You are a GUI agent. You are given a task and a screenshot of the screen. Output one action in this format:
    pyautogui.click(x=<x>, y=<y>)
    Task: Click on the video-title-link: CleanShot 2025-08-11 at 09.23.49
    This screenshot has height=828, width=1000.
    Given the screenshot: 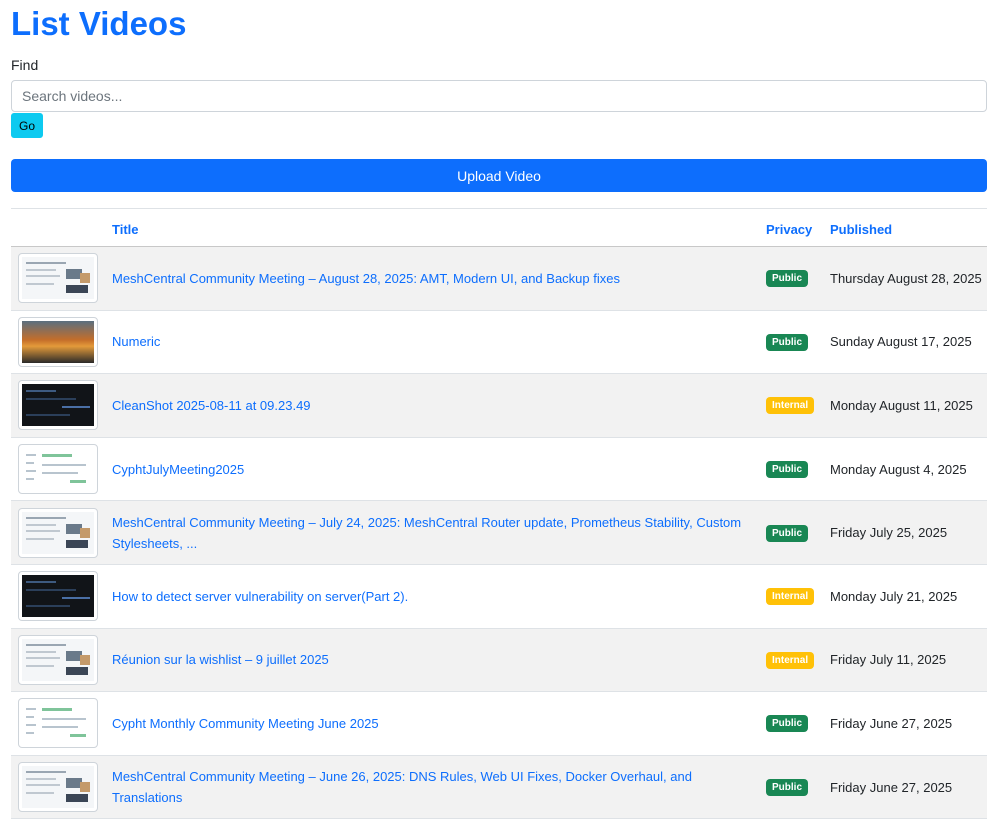 What is the action you would take?
    pyautogui.click(x=439, y=405)
    